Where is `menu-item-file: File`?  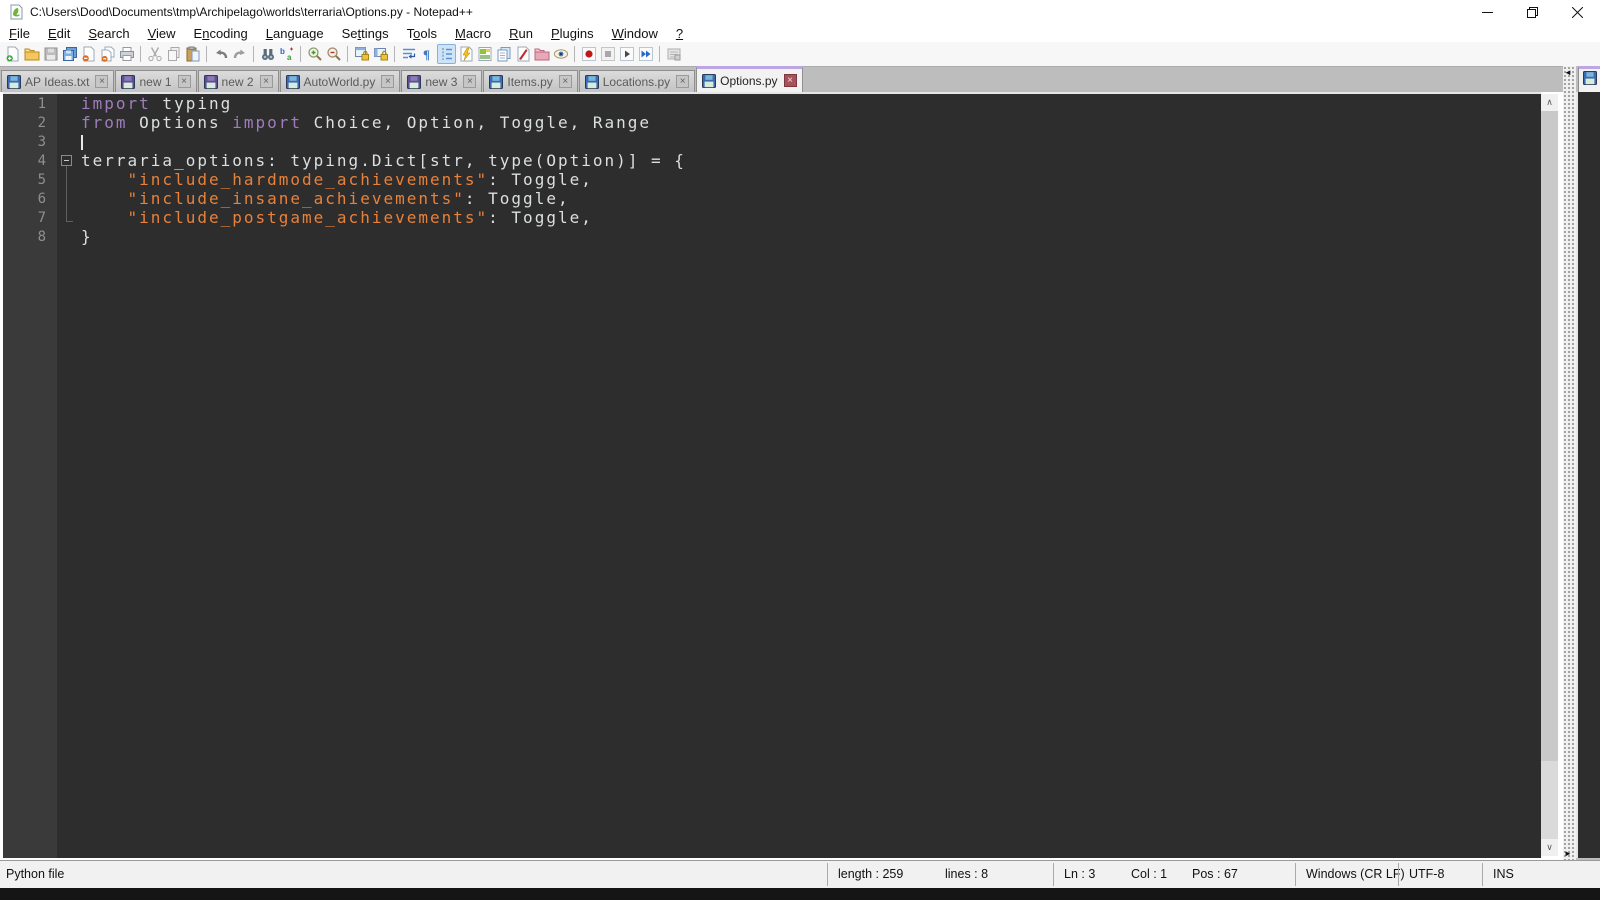
menu-item-file: File is located at coordinates (19, 33).